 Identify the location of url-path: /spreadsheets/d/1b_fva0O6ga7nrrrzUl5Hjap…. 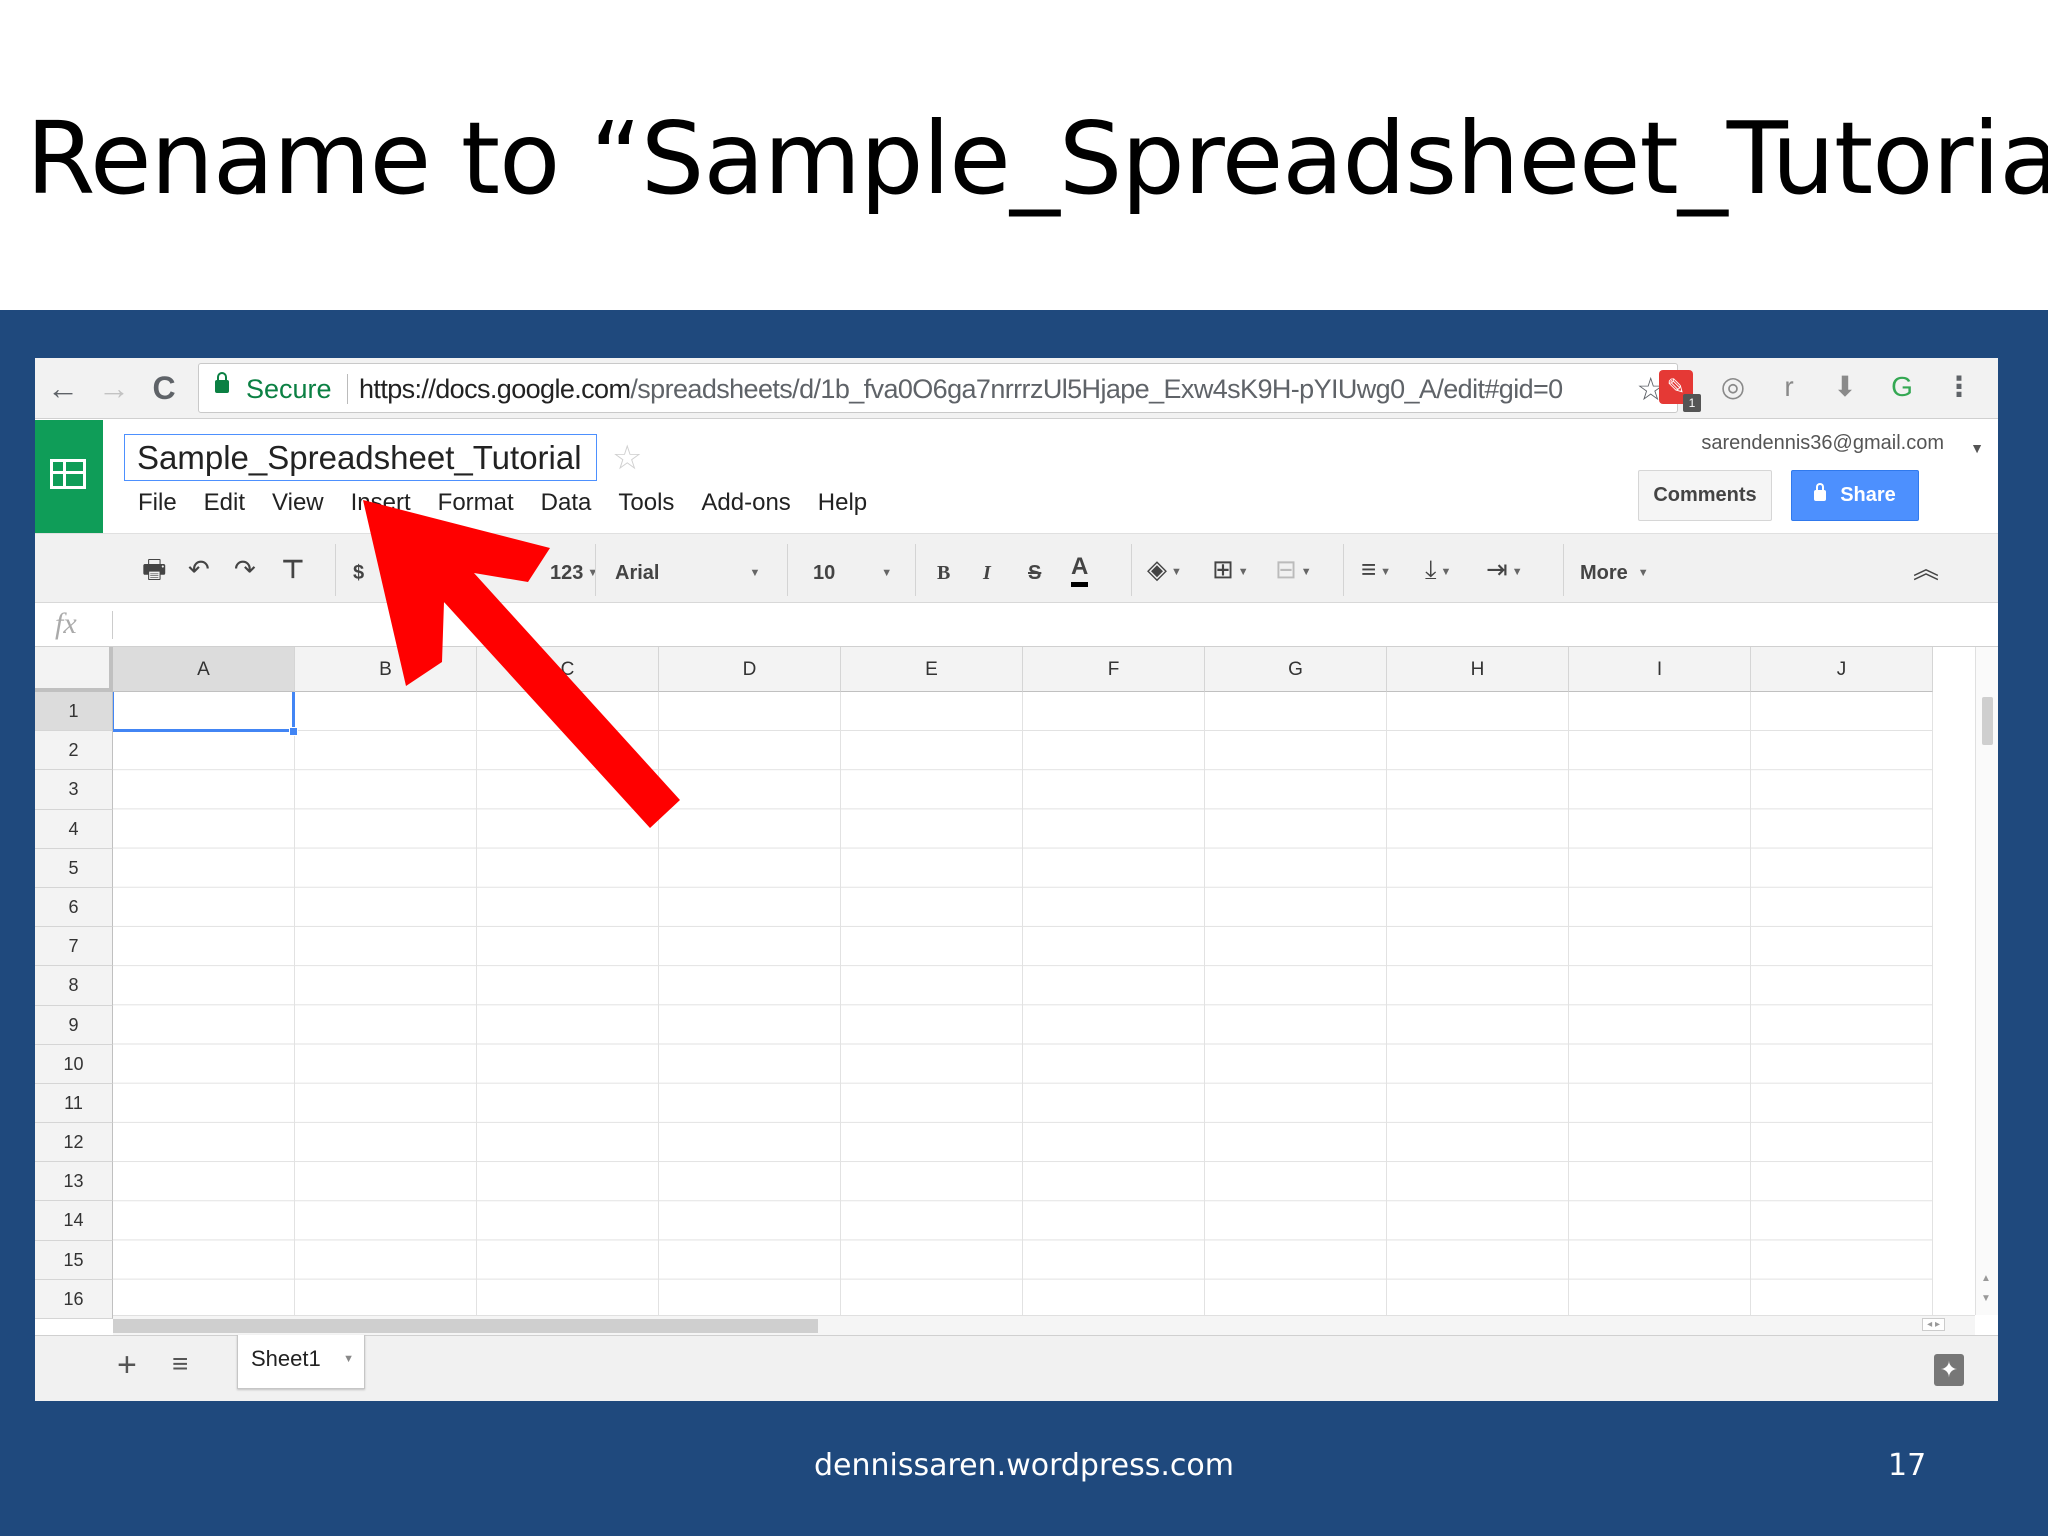
(1096, 389).